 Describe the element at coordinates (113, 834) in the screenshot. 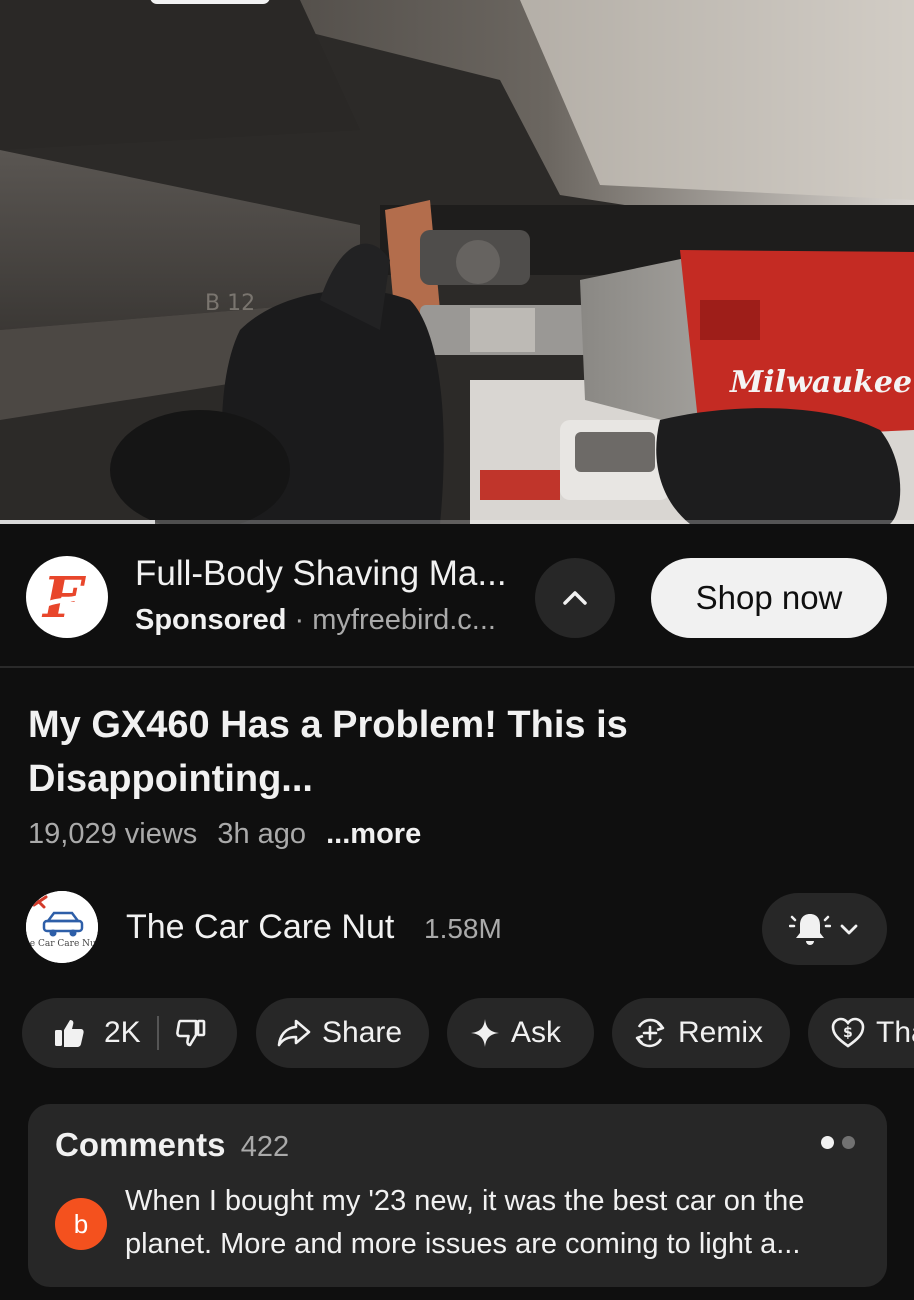

I see `view-count: 19,029 views` at that location.